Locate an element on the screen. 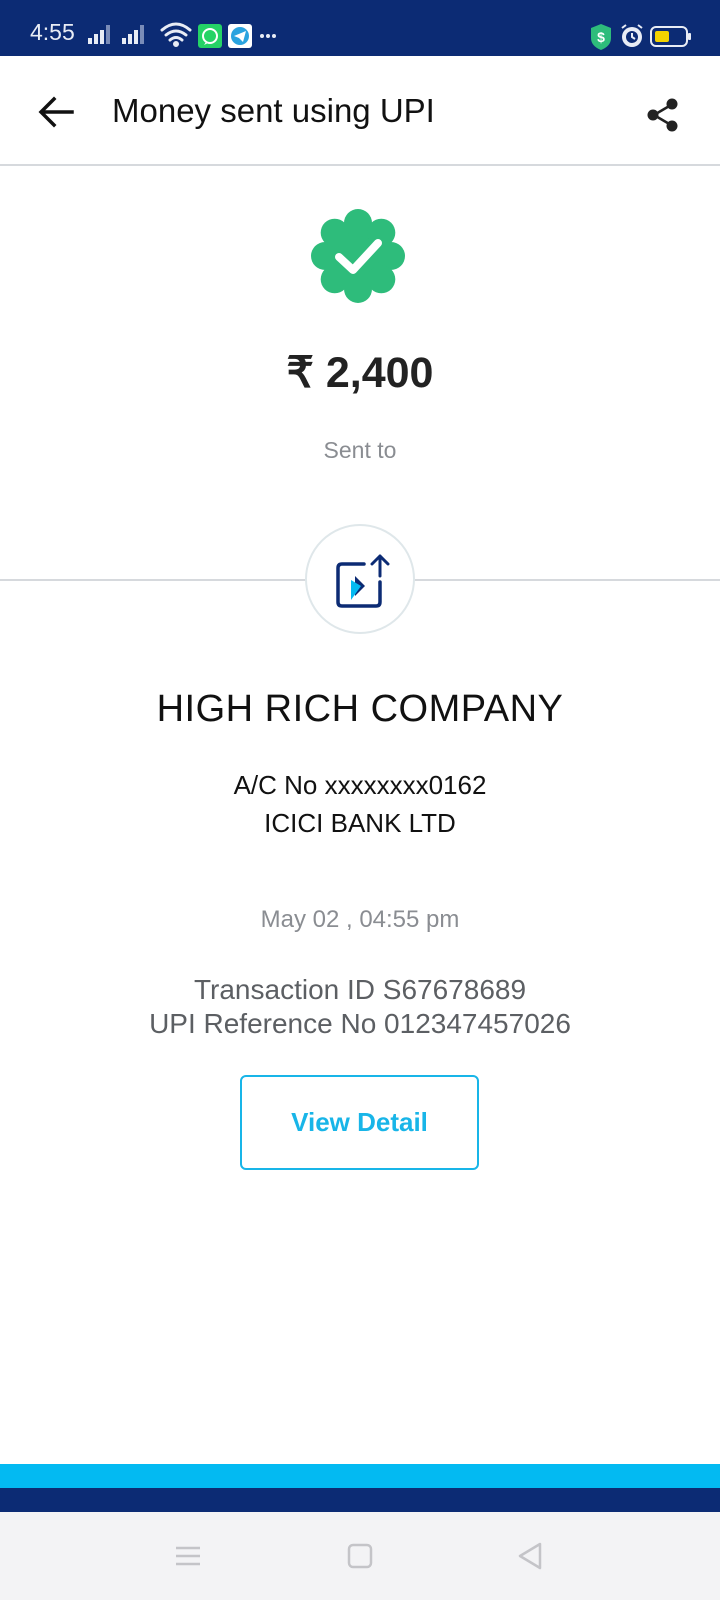  payee-name: HIGH RICH COMPANY is located at coordinates (360, 709).